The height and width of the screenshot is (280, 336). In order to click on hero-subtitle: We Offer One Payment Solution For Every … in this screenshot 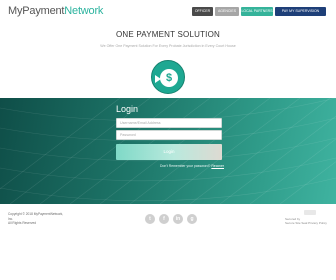, I will do `click(168, 46)`.